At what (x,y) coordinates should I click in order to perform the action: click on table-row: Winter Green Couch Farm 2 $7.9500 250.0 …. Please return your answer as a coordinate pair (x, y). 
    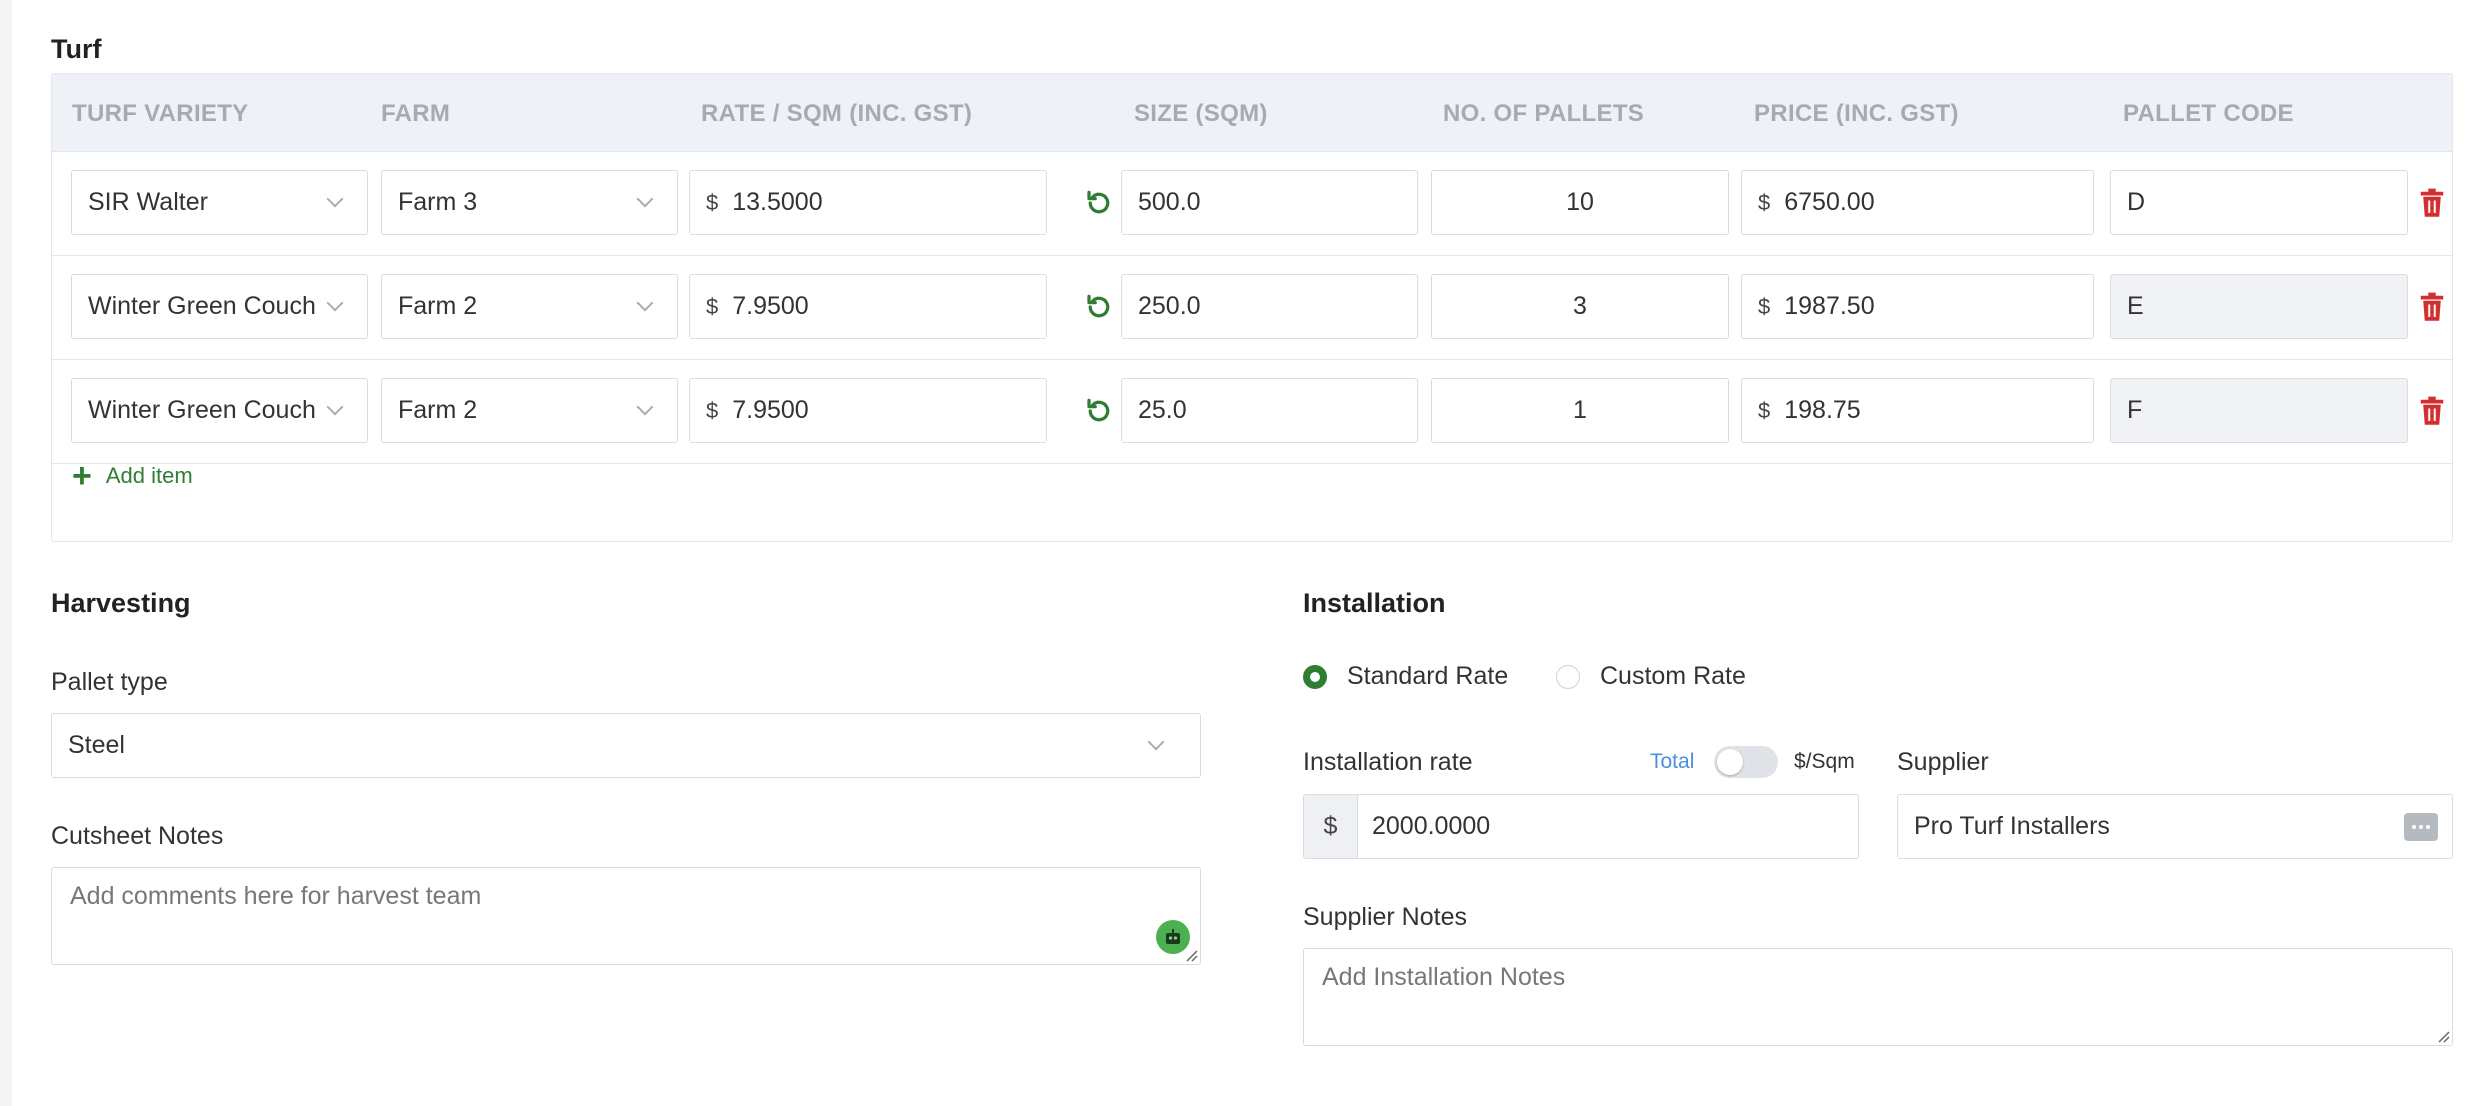
    Looking at the image, I should click on (1252, 308).